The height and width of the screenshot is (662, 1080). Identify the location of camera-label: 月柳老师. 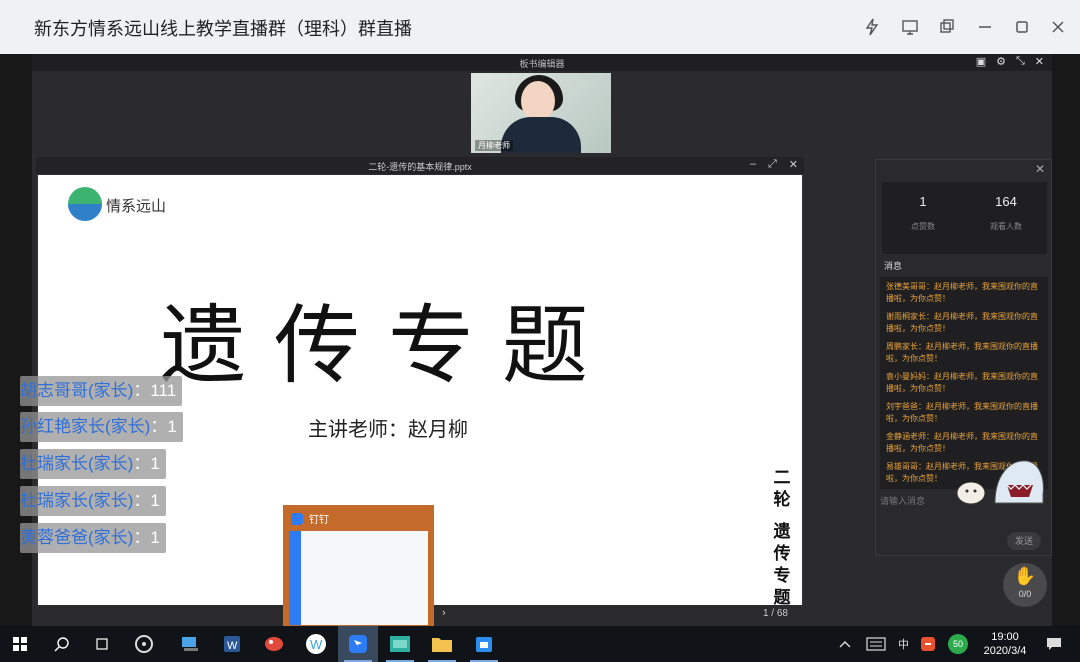
(494, 145).